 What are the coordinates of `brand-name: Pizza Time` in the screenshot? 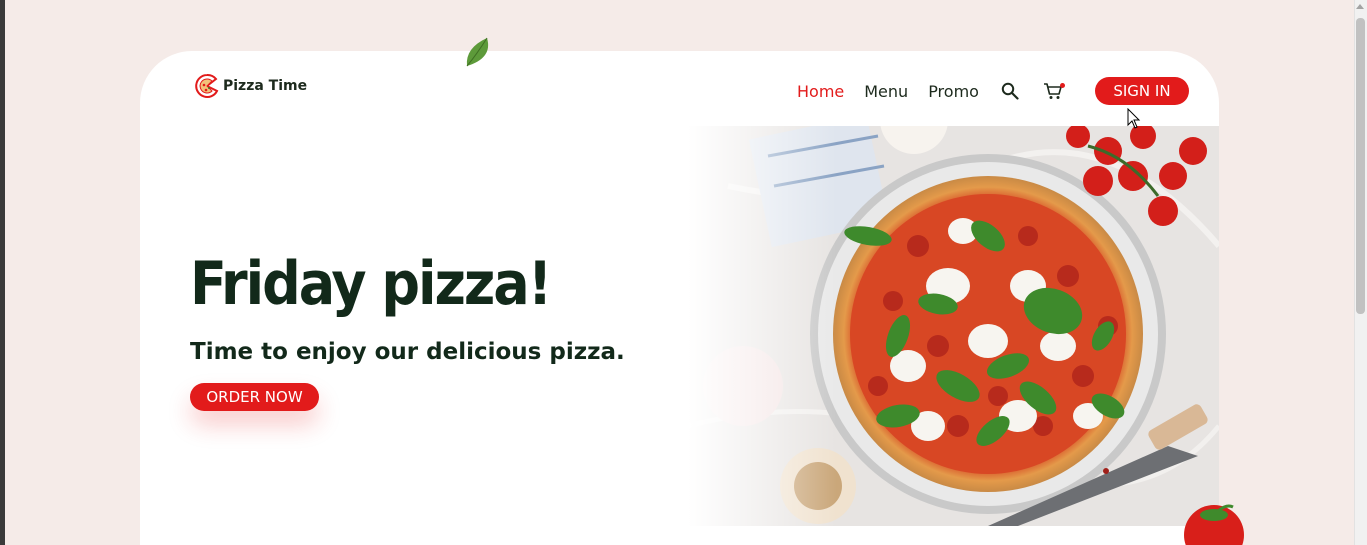 It's located at (265, 86).